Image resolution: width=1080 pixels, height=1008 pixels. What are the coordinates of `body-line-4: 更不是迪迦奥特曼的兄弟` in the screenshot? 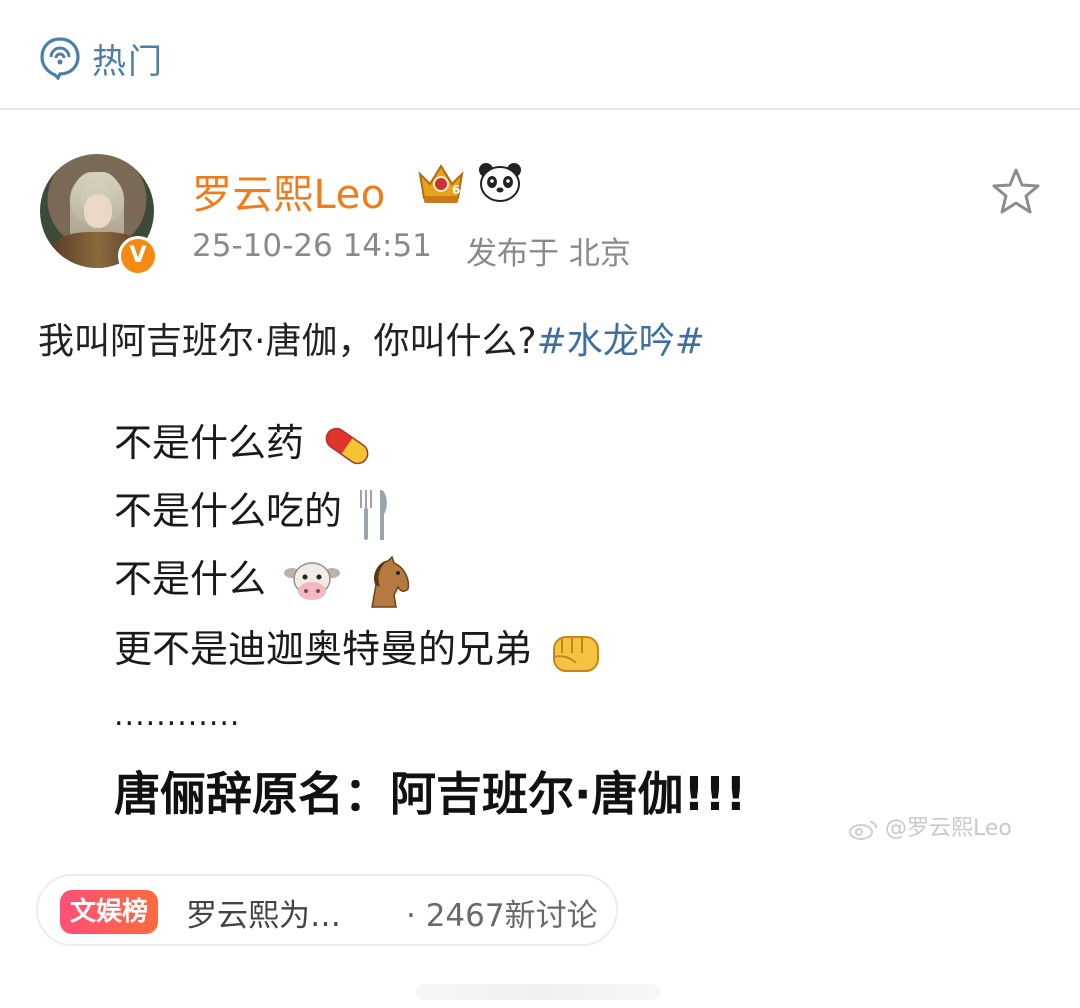 It's located at (359, 647).